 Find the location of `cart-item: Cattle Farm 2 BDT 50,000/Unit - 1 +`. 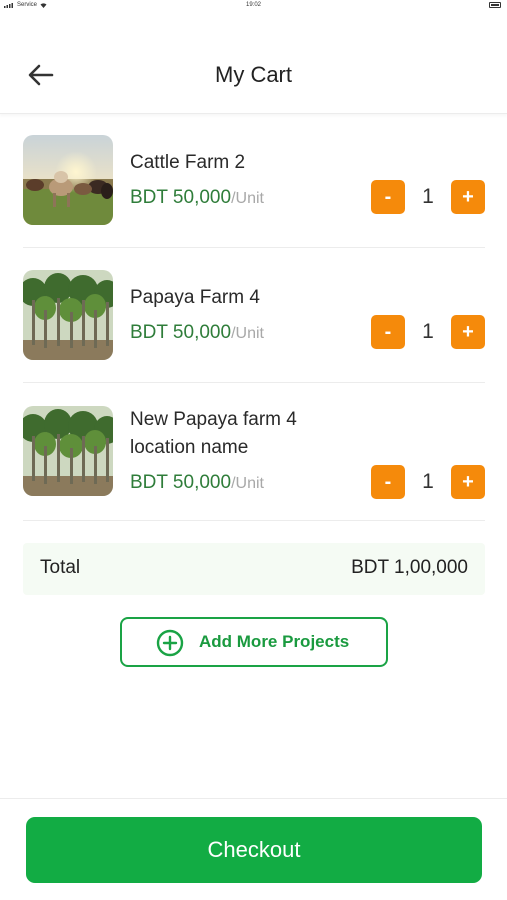

cart-item: Cattle Farm 2 BDT 50,000/Unit - 1 + is located at coordinates (254, 191).